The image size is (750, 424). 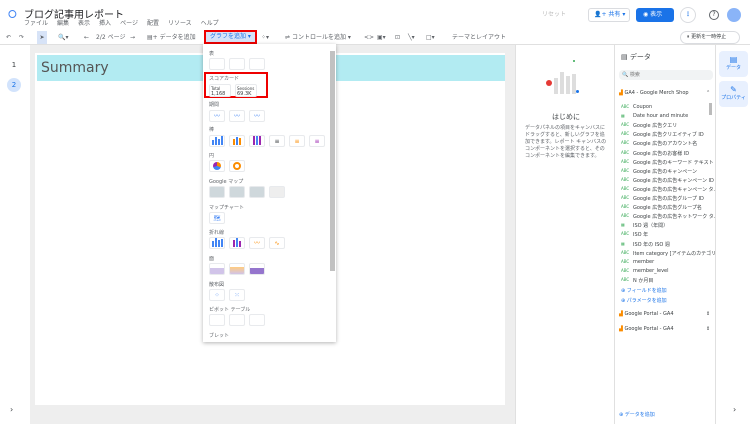 What do you see at coordinates (655, 153) in the screenshot?
I see `field-item: ABC Google 広告のお客様 ID` at bounding box center [655, 153].